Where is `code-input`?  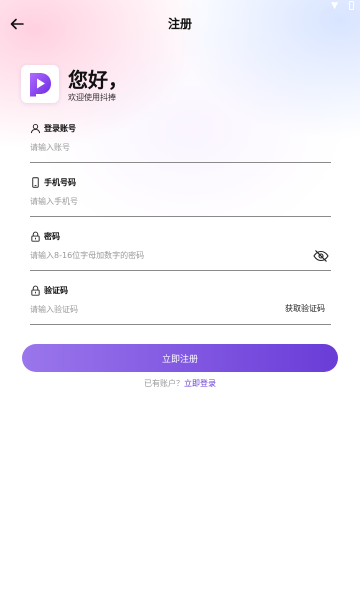 code-input is located at coordinates (165, 309).